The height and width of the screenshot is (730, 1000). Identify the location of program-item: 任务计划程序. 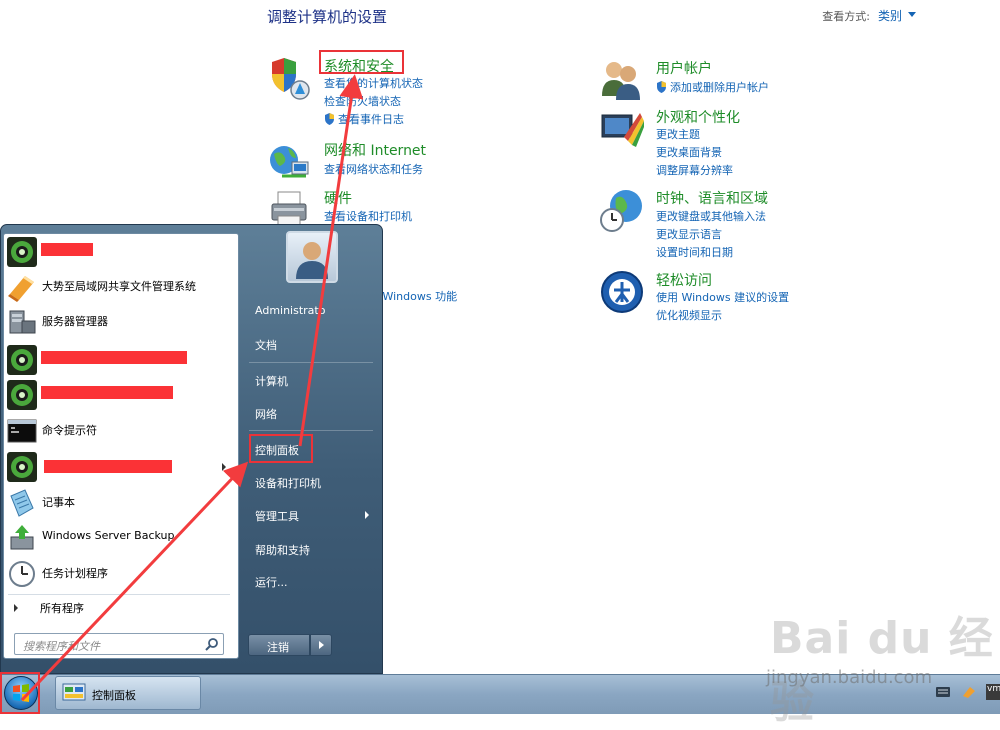
(121, 574).